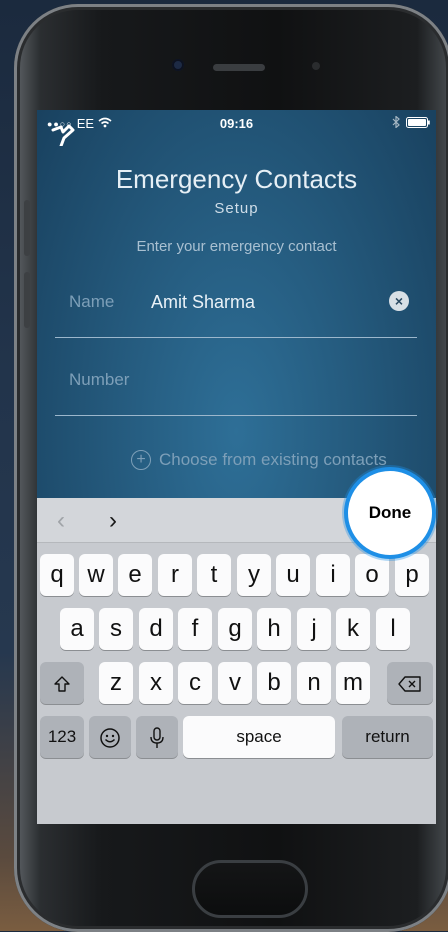  I want to click on key-z: z, so click(116, 683).